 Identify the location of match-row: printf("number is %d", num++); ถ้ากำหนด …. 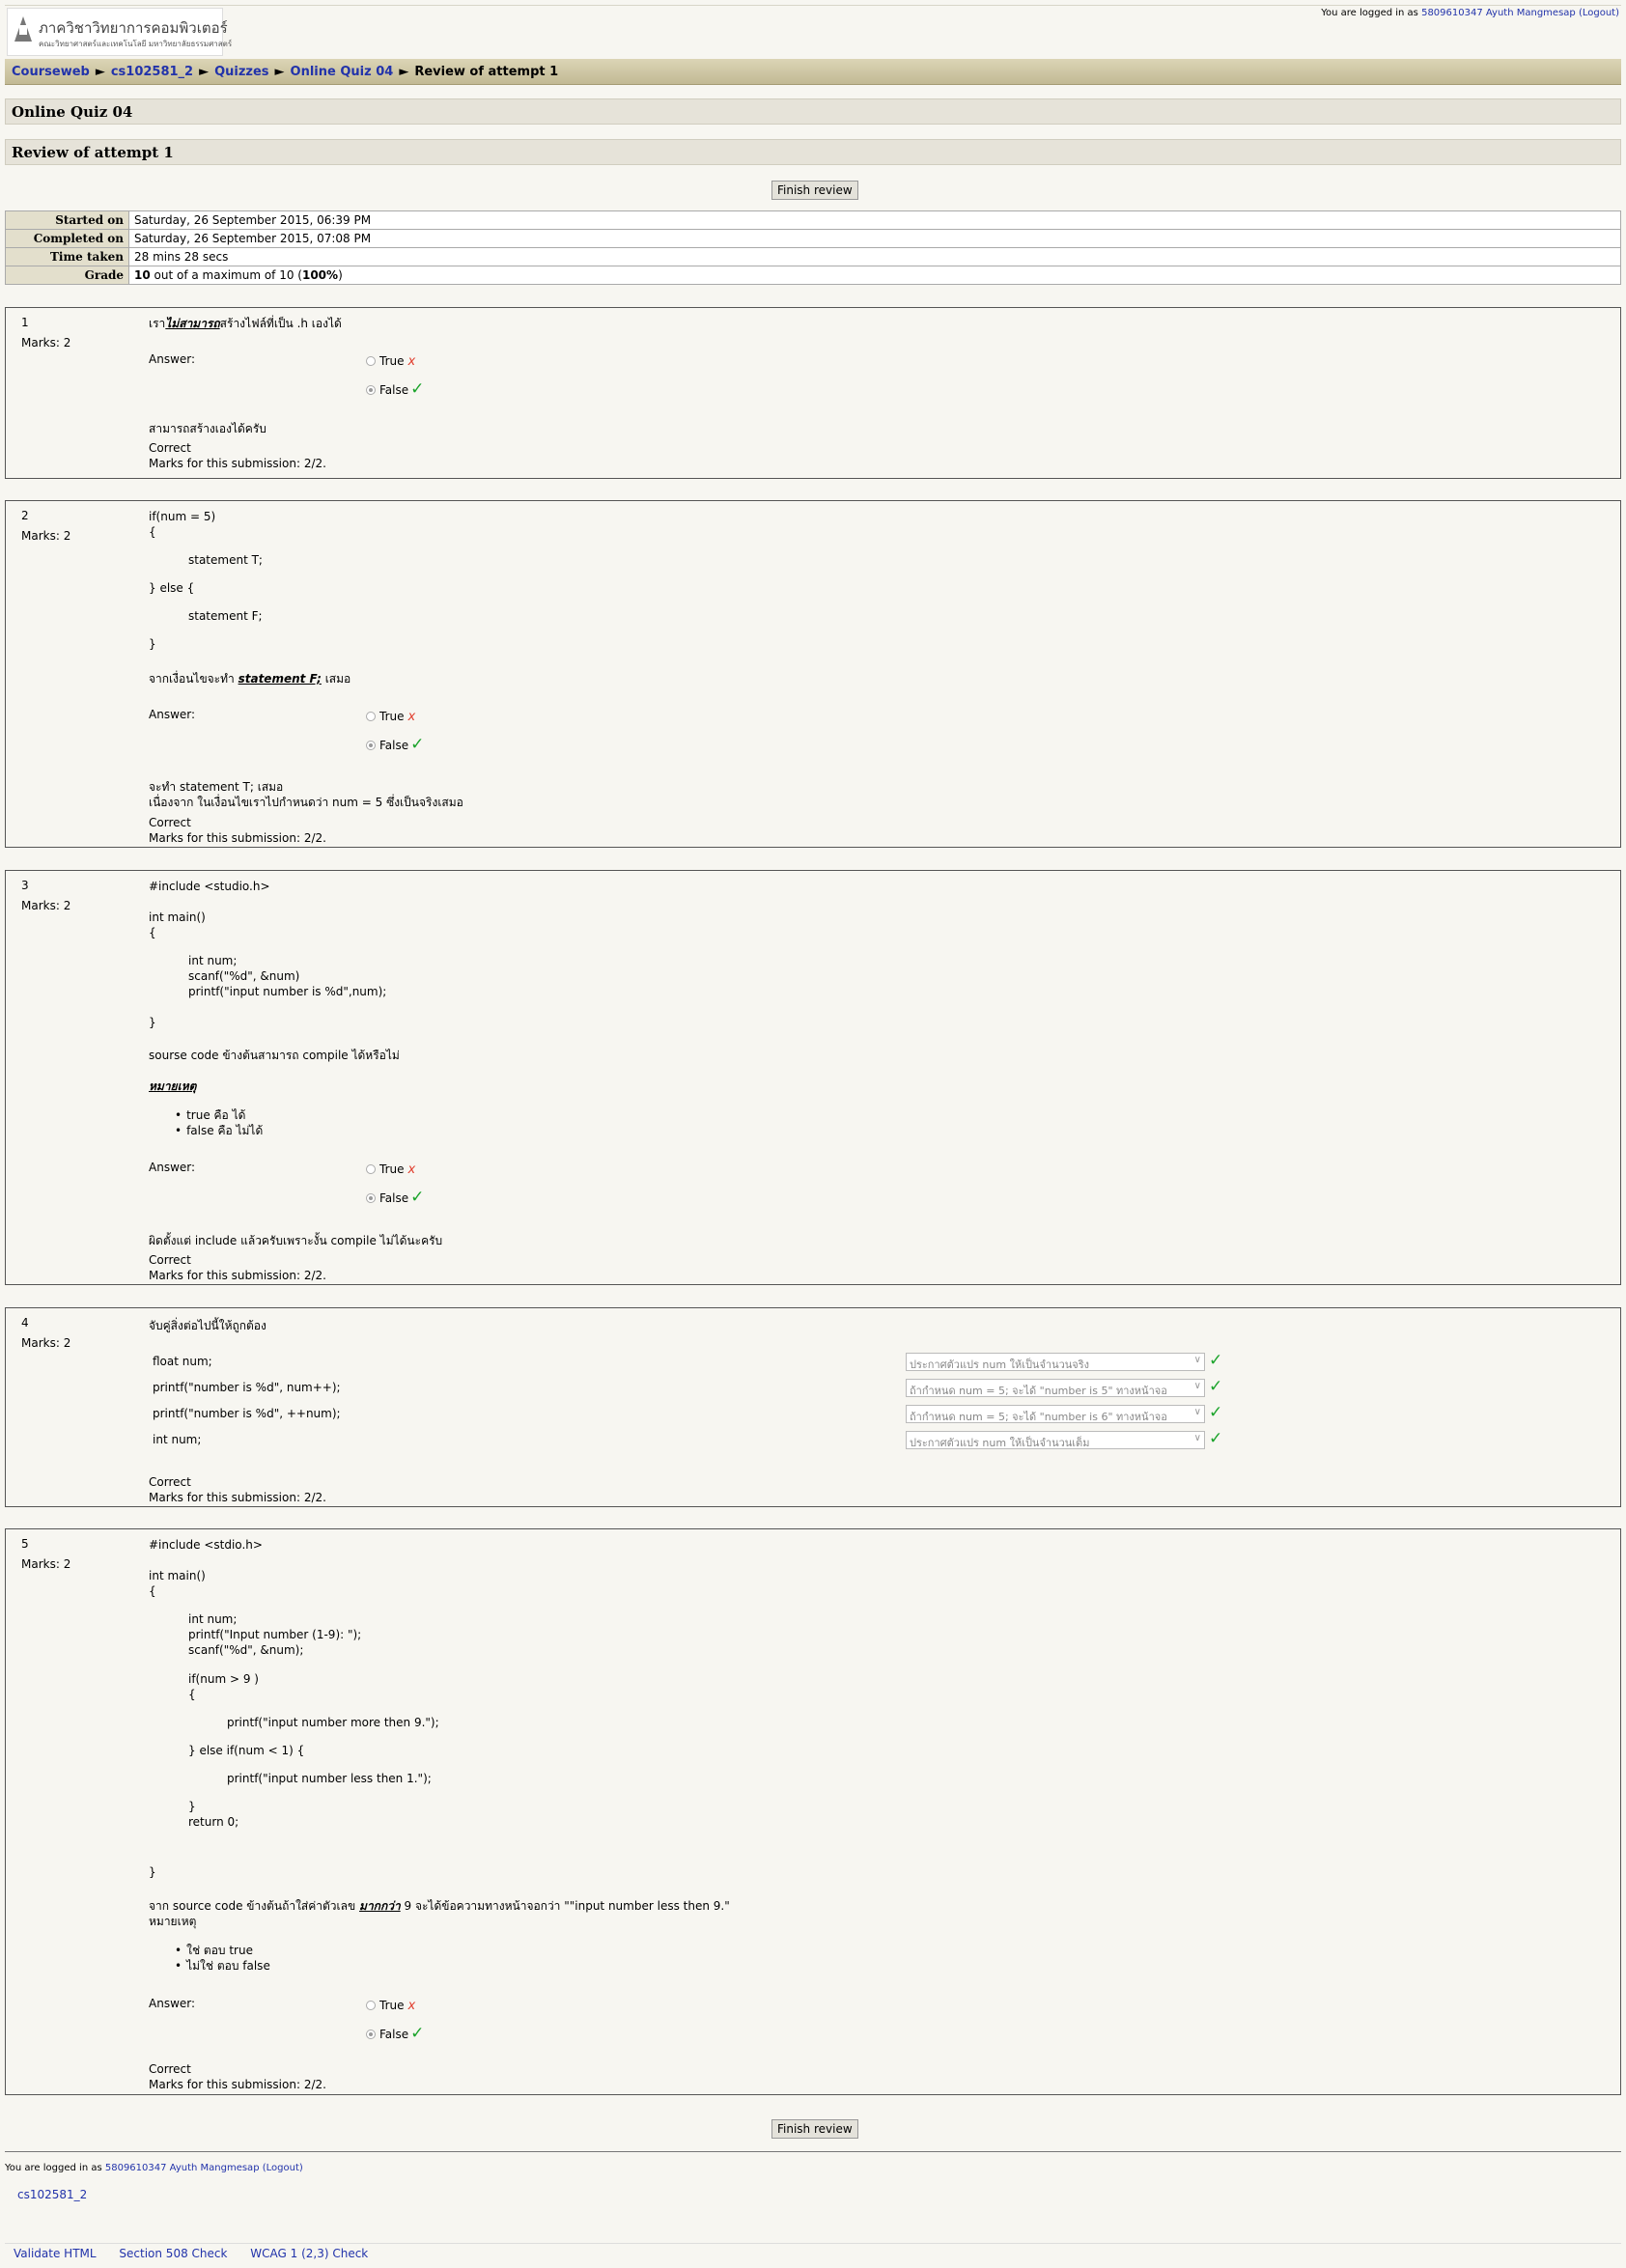
(687, 1389).